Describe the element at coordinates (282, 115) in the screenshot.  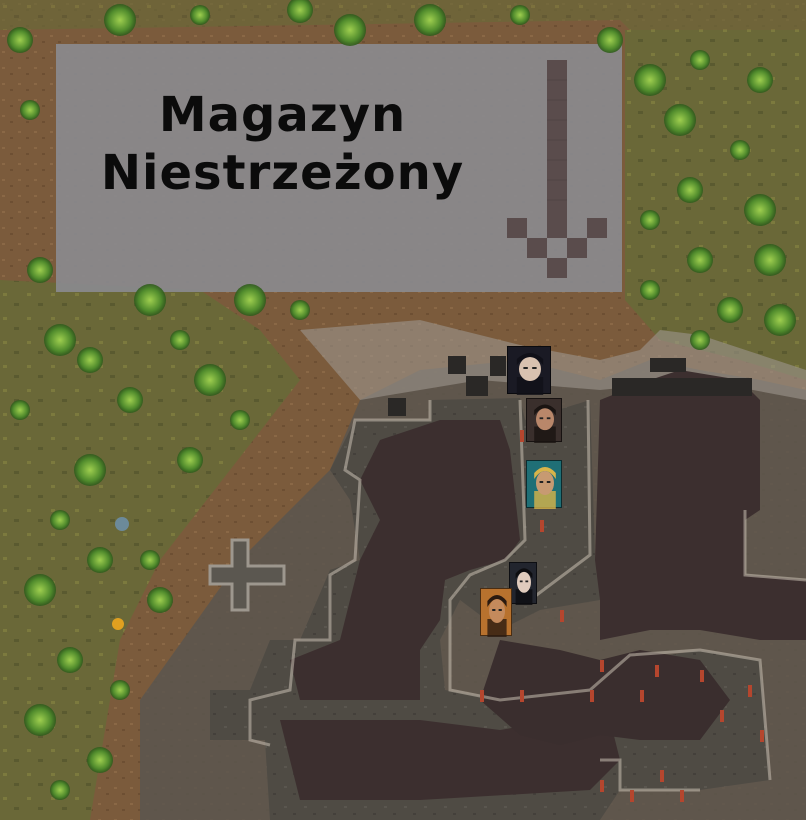
I see `zone-title-line1: Magazyn` at that location.